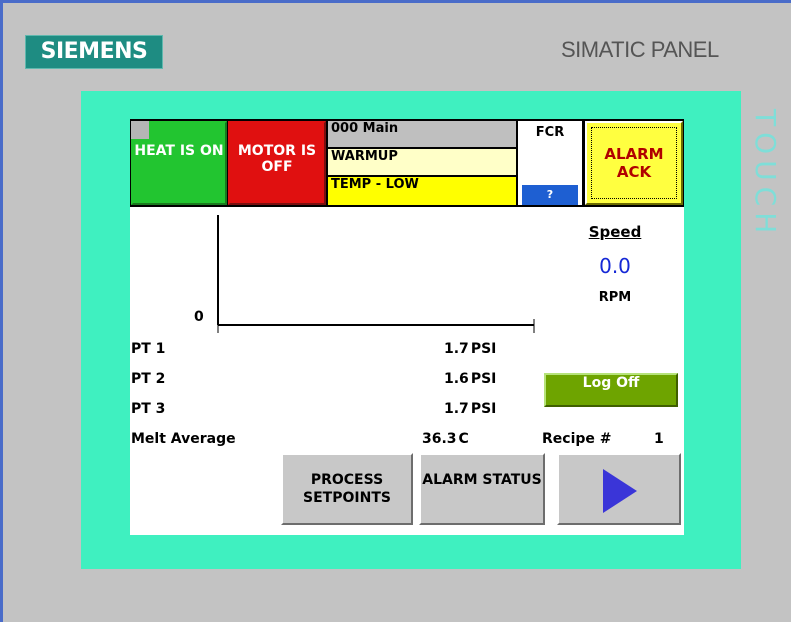 This screenshot has width=791, height=622. I want to click on motor-status-button: MOTOR IS OFF, so click(277, 163).